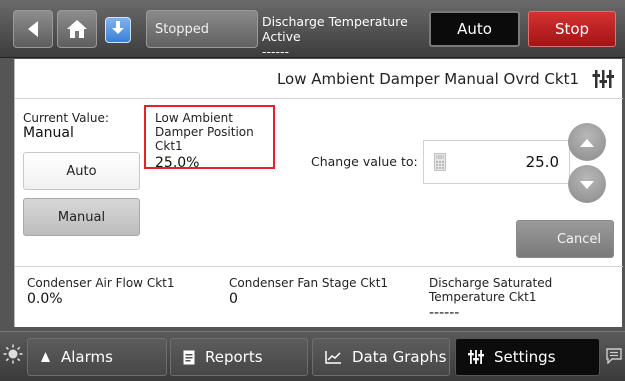  Describe the element at coordinates (233, 299) in the screenshot. I see `info-value: 0` at that location.